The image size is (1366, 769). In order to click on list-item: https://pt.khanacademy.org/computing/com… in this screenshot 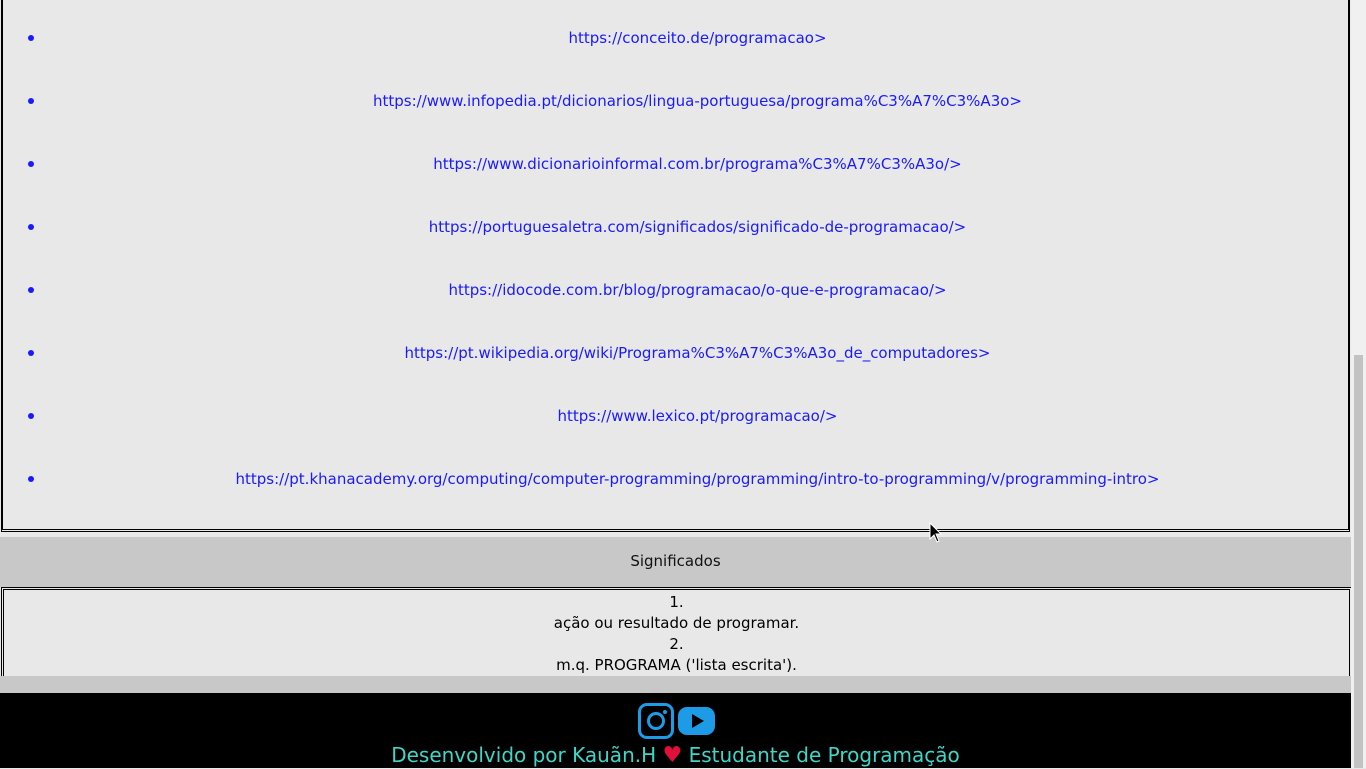, I will do `click(677, 479)`.